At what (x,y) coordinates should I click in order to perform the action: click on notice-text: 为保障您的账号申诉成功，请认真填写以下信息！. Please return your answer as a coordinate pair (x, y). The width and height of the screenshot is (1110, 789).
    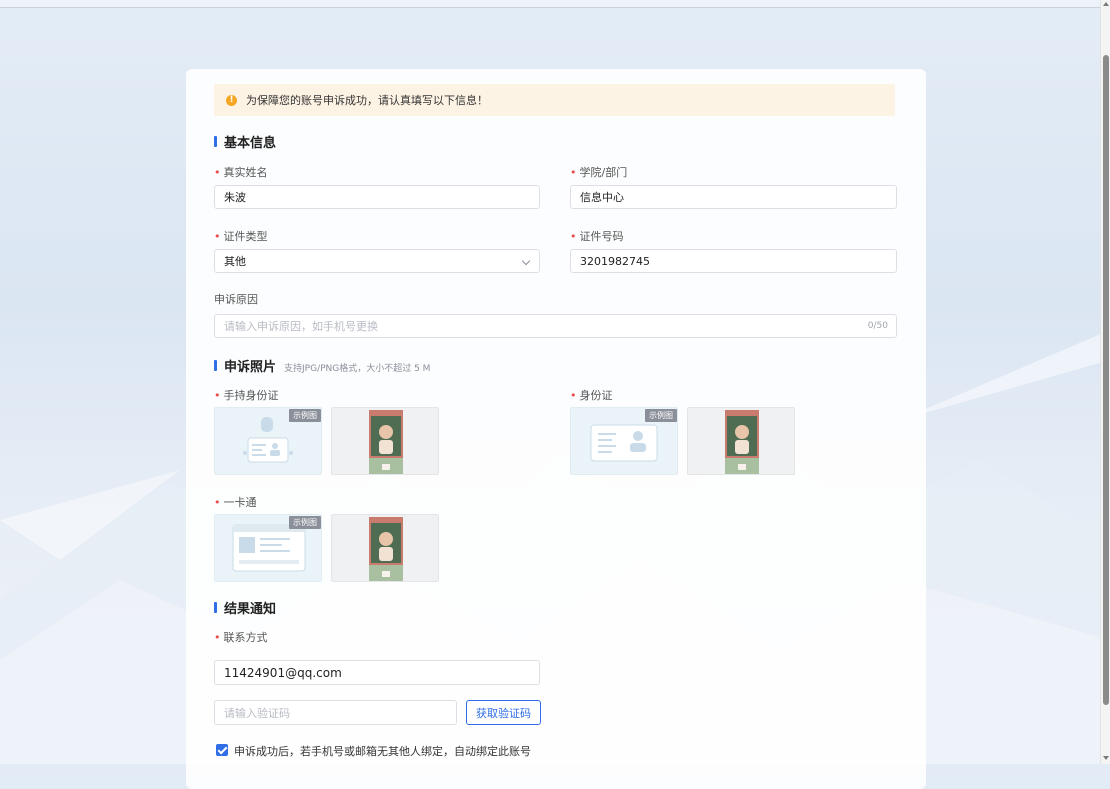
    Looking at the image, I should click on (367, 100).